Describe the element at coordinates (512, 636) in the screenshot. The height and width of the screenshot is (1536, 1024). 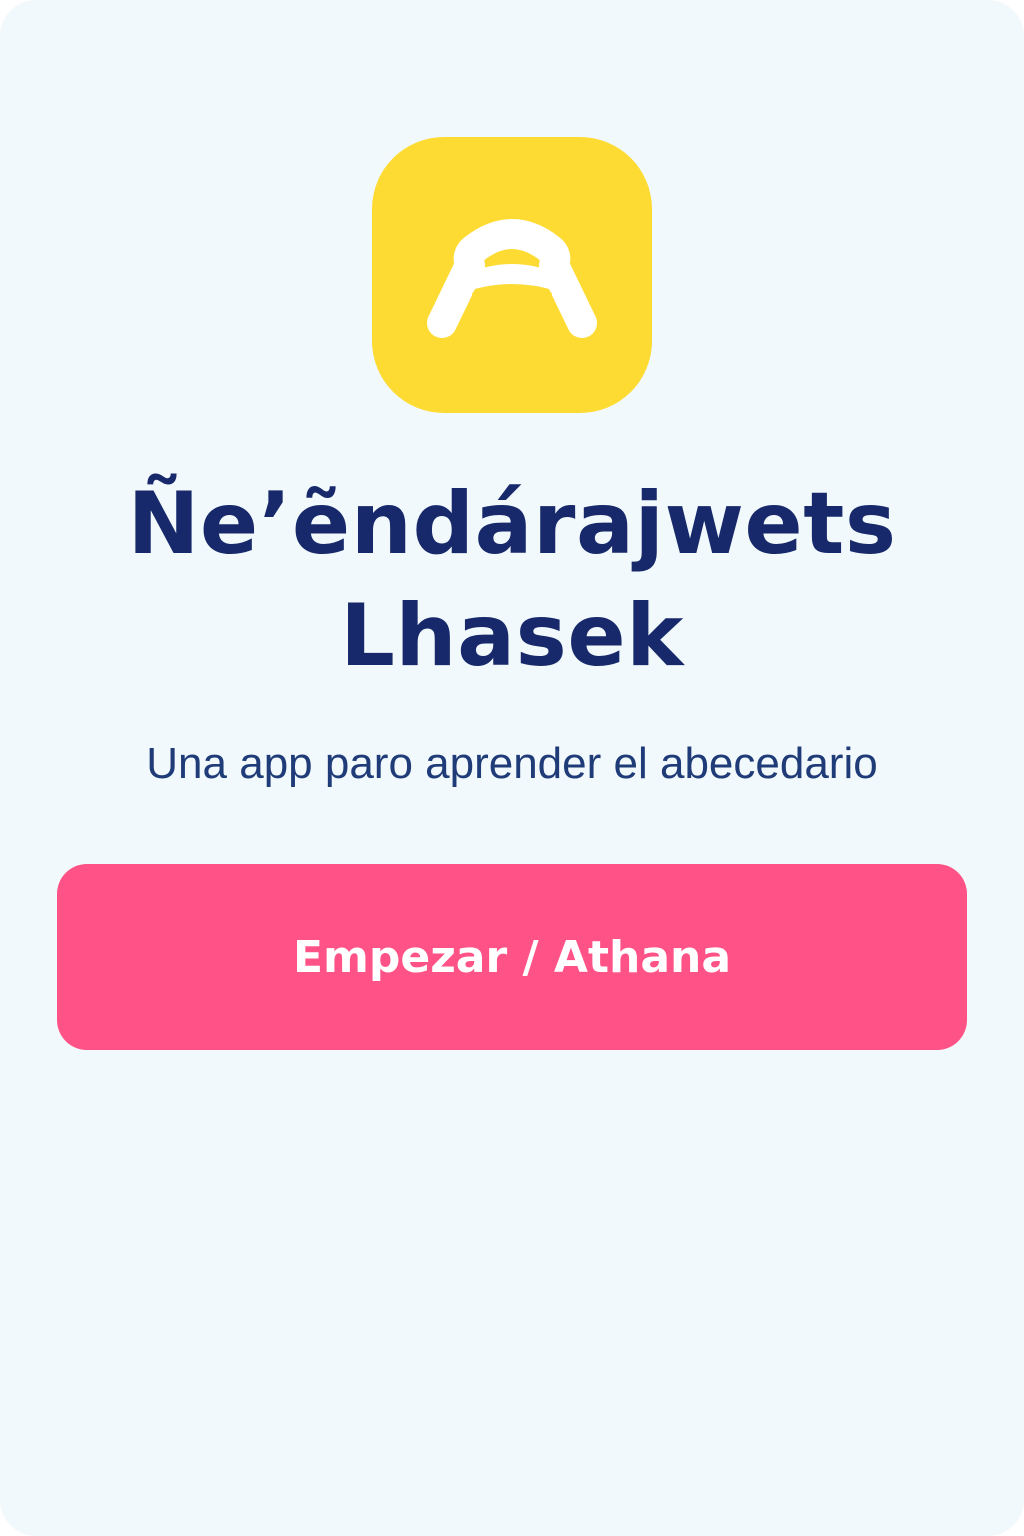
I see `app-title-line-2: Lhasek` at that location.